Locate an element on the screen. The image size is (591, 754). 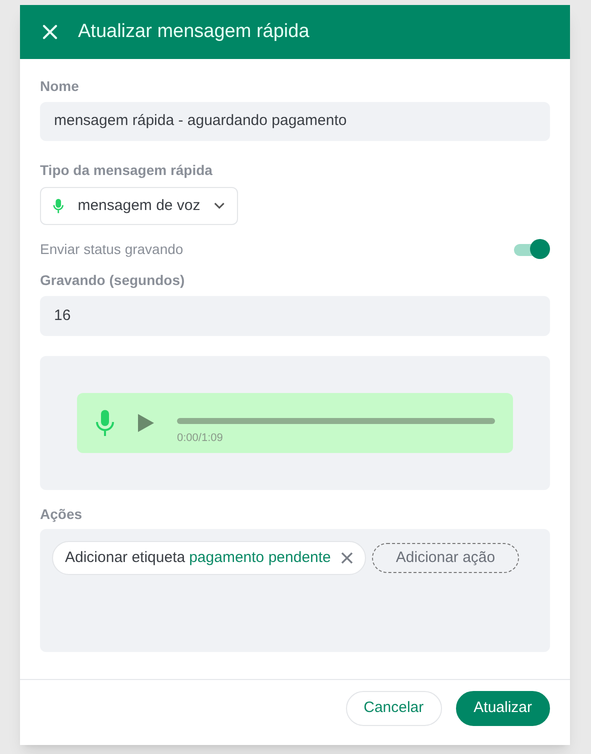
update-button: Atualizar is located at coordinates (503, 708).